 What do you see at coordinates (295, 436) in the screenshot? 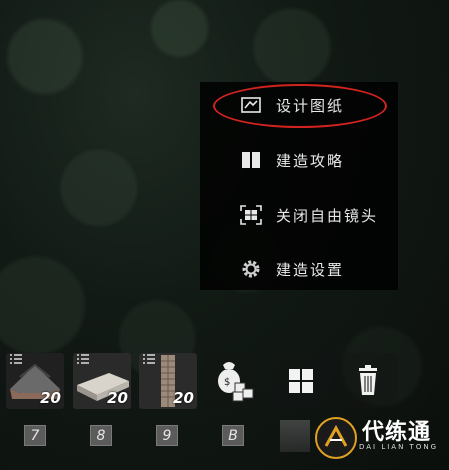
I see `hotkey-placeholder` at bounding box center [295, 436].